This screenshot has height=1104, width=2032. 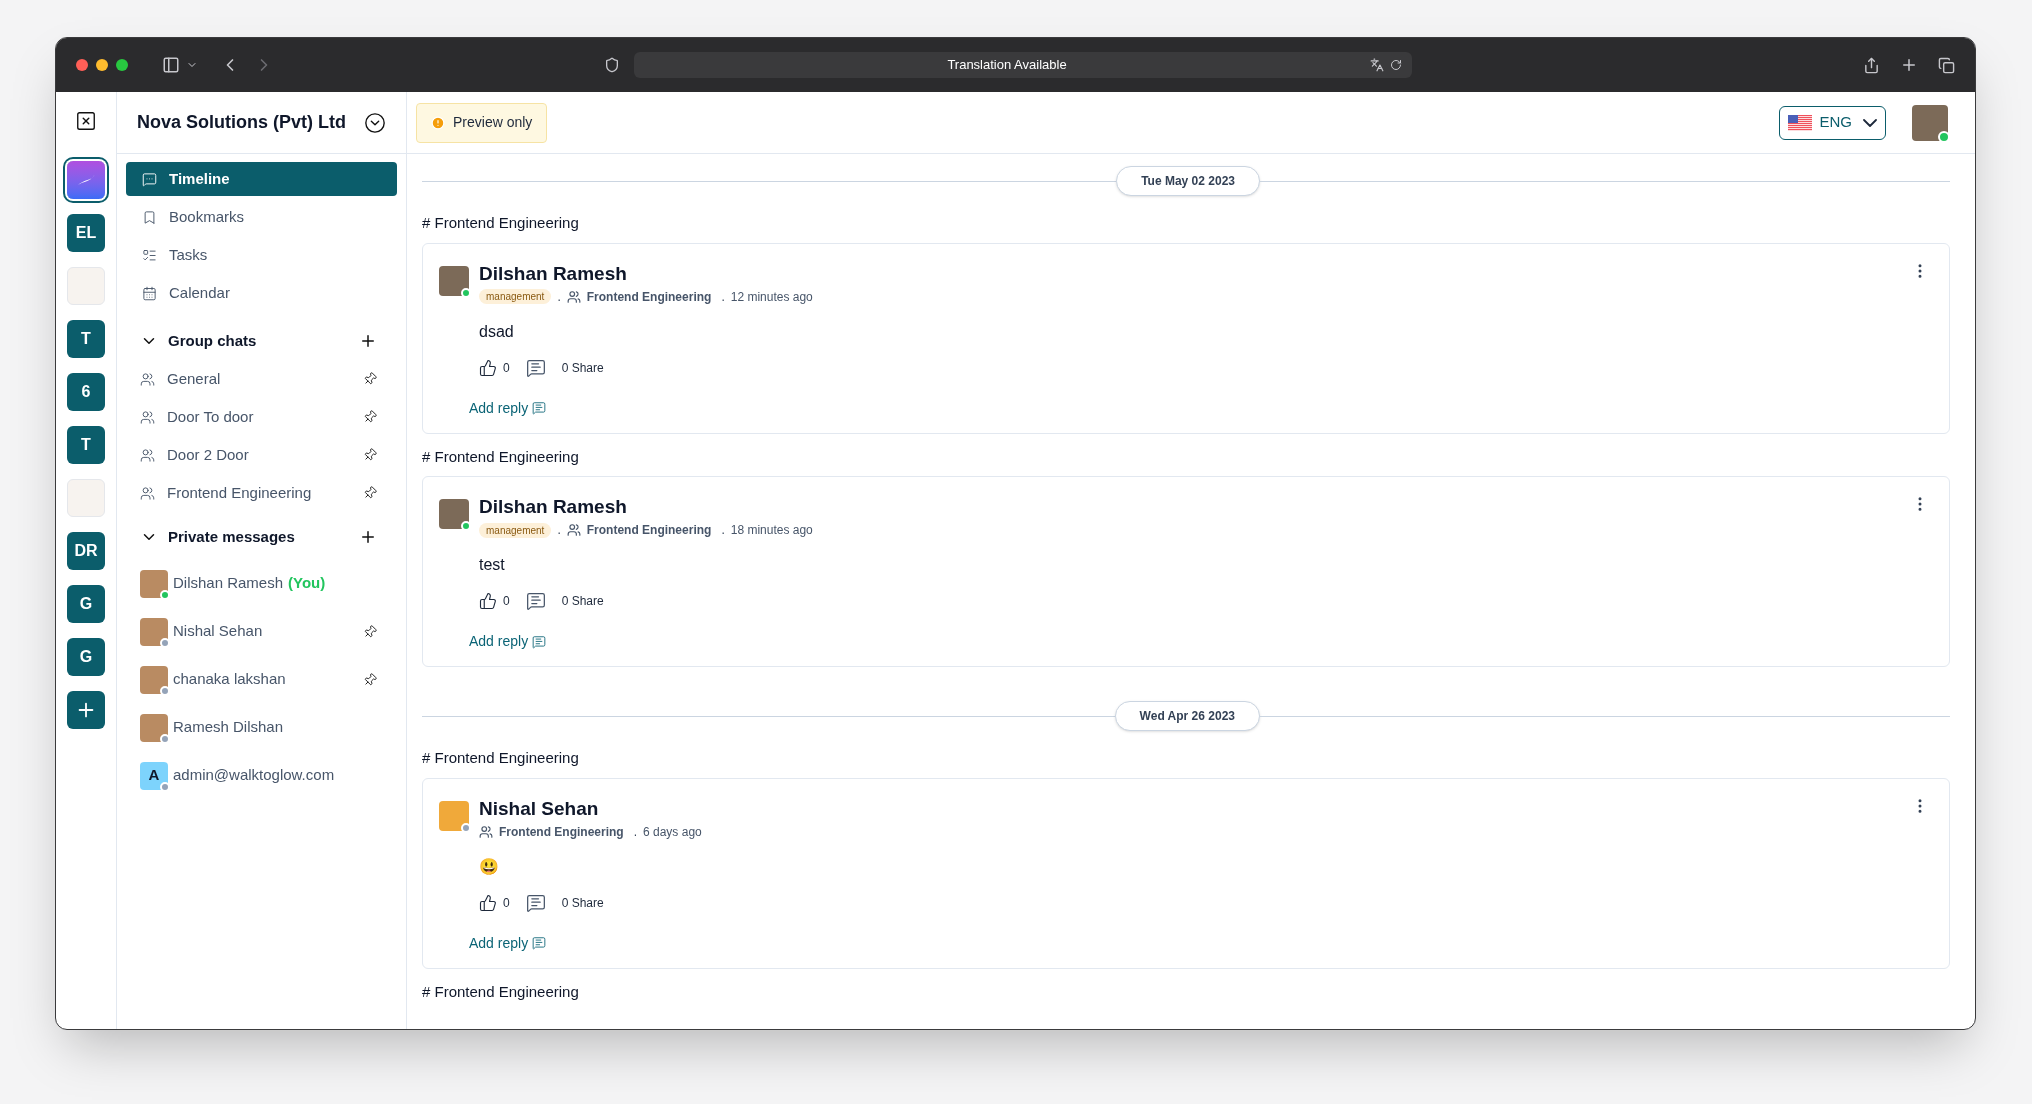 What do you see at coordinates (612, 65) in the screenshot?
I see `shield-icon` at bounding box center [612, 65].